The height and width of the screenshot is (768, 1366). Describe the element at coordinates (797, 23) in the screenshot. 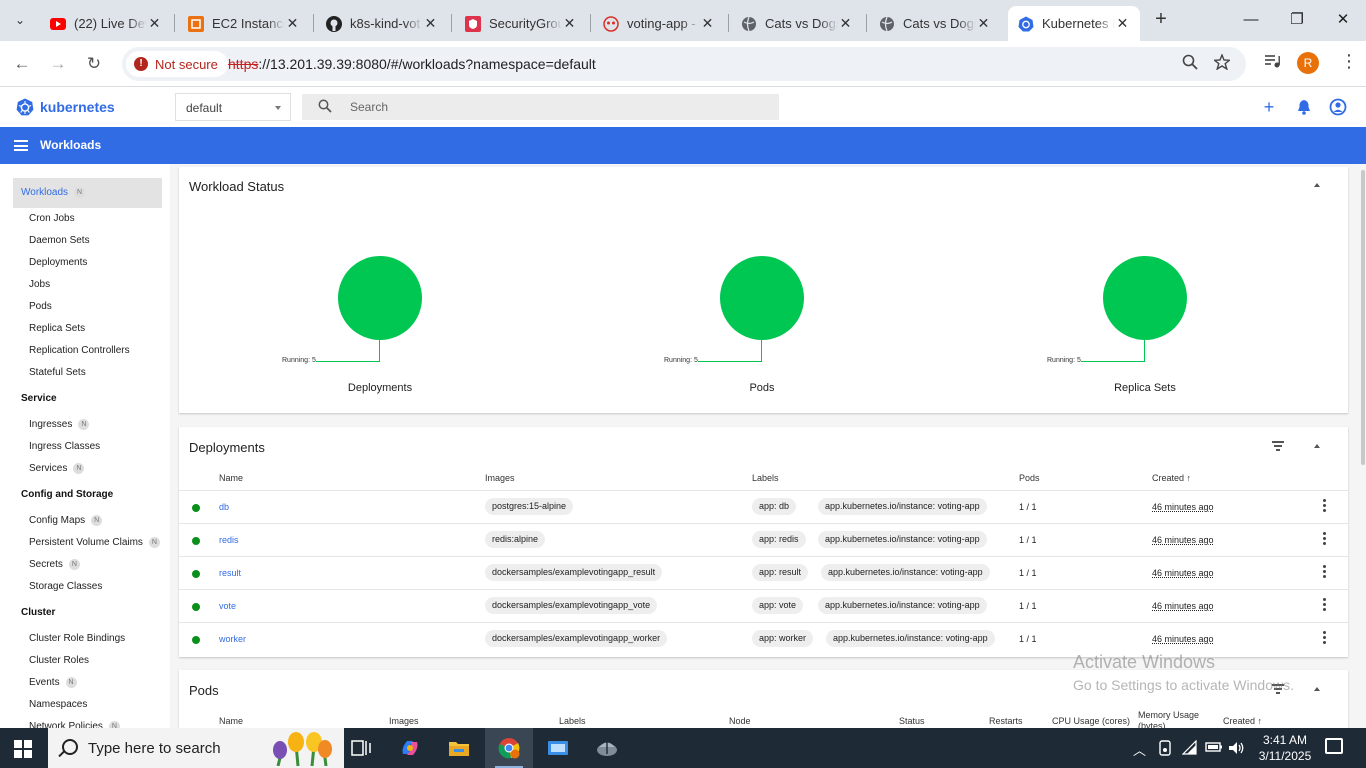

I see `browser-tab-6: Cats vs Dogs ✕` at that location.